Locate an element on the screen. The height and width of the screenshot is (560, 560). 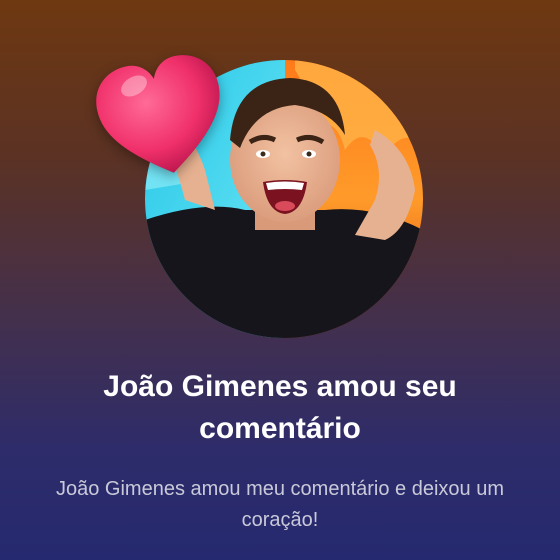
heart-icon is located at coordinates (158, 114).